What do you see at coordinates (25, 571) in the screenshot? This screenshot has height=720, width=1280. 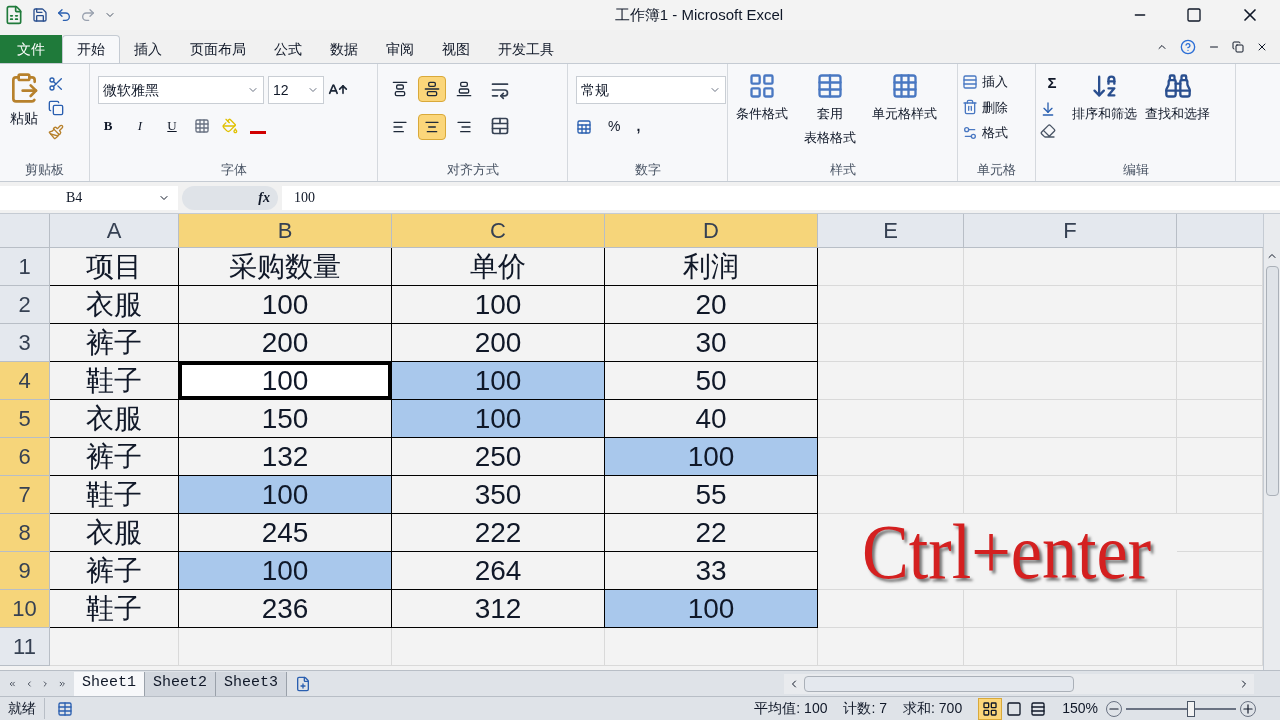 I see `row-header: 9` at bounding box center [25, 571].